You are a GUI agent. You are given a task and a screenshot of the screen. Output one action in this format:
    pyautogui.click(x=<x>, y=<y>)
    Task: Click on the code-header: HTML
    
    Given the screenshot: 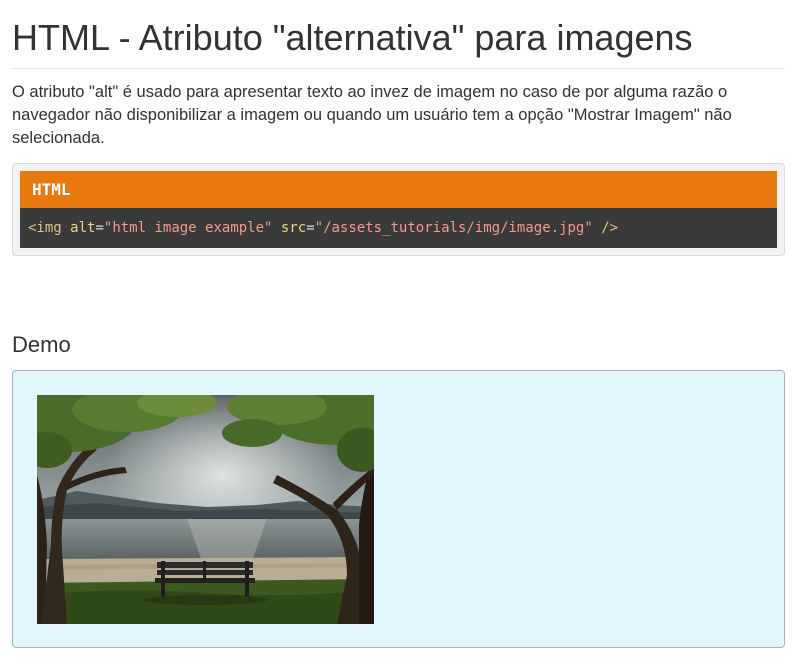 What is the action you would take?
    pyautogui.click(x=398, y=189)
    